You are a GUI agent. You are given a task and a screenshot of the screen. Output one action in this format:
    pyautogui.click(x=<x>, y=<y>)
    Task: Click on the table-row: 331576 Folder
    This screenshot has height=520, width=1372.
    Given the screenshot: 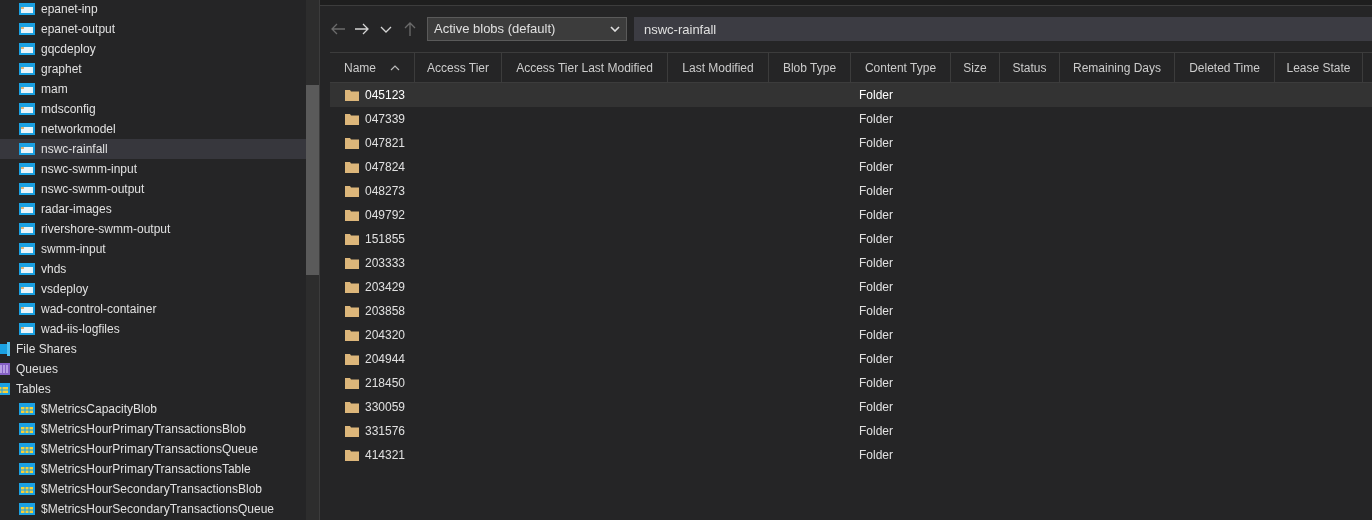 What is the action you would take?
    pyautogui.click(x=851, y=431)
    